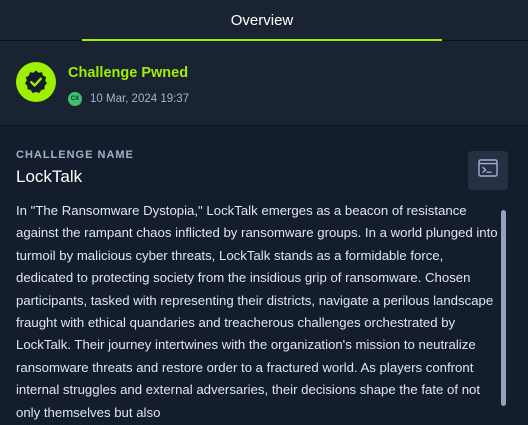  I want to click on terminal-window-icon, so click(488, 170).